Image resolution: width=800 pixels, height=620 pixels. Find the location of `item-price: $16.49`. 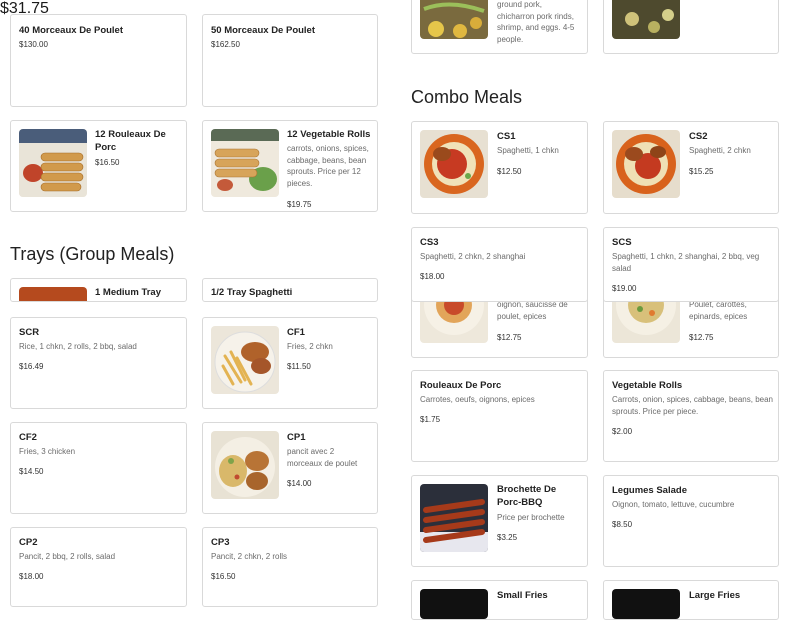

item-price: $16.49 is located at coordinates (31, 366).